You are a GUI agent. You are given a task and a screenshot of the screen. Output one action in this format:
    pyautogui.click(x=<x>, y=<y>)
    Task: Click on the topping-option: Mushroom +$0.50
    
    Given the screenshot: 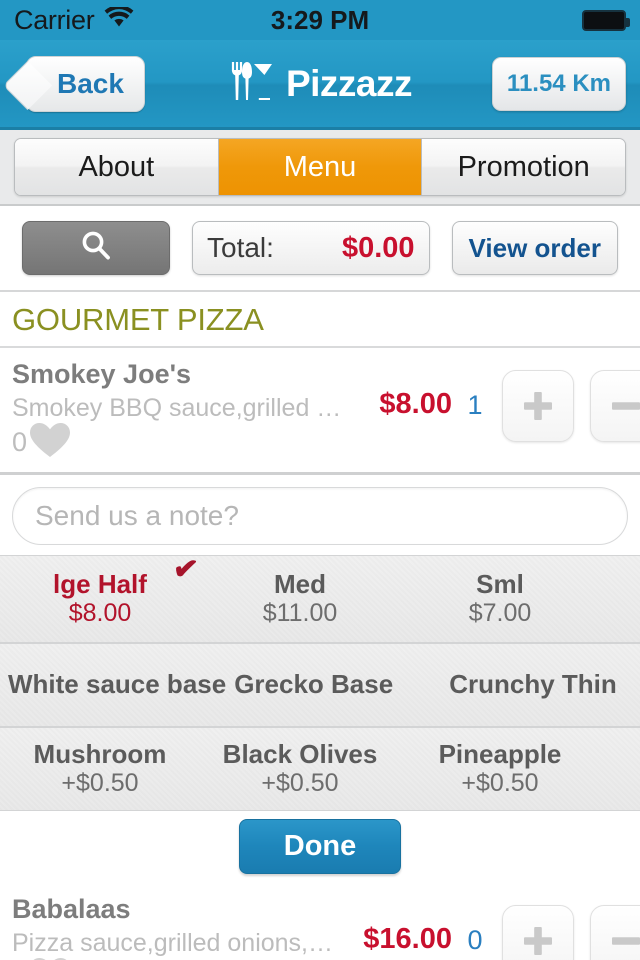 What is the action you would take?
    pyautogui.click(x=100, y=769)
    